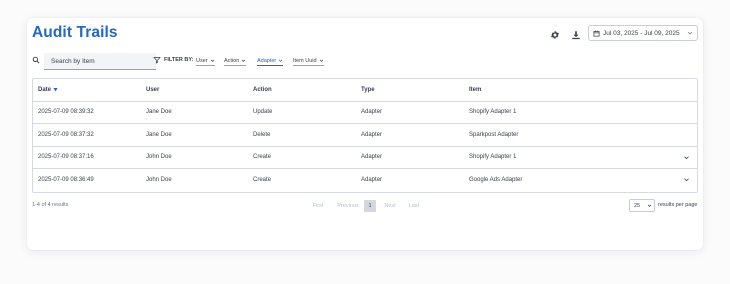 The width and height of the screenshot is (730, 284). I want to click on filter-adapter: Adapter, so click(270, 61).